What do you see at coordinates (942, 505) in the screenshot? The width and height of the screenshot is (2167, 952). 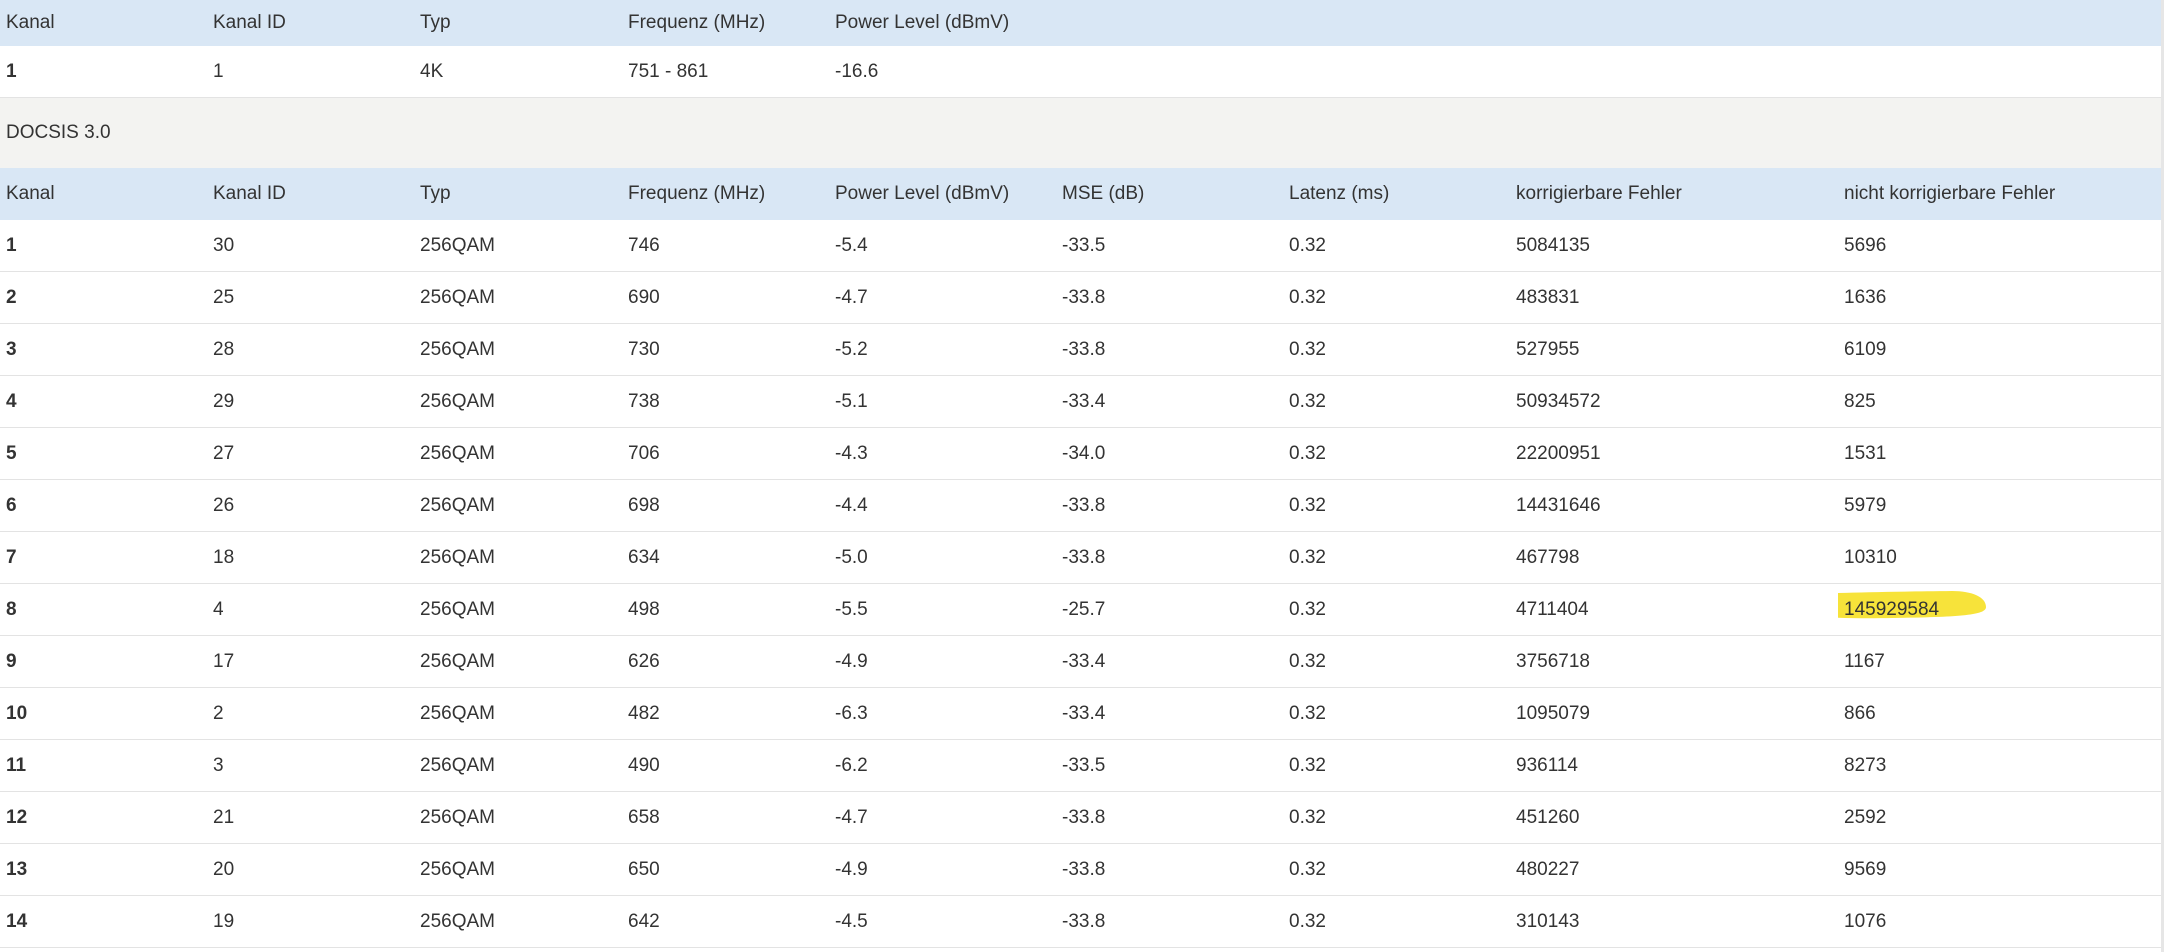 I see `cell-power-level: -4.4` at bounding box center [942, 505].